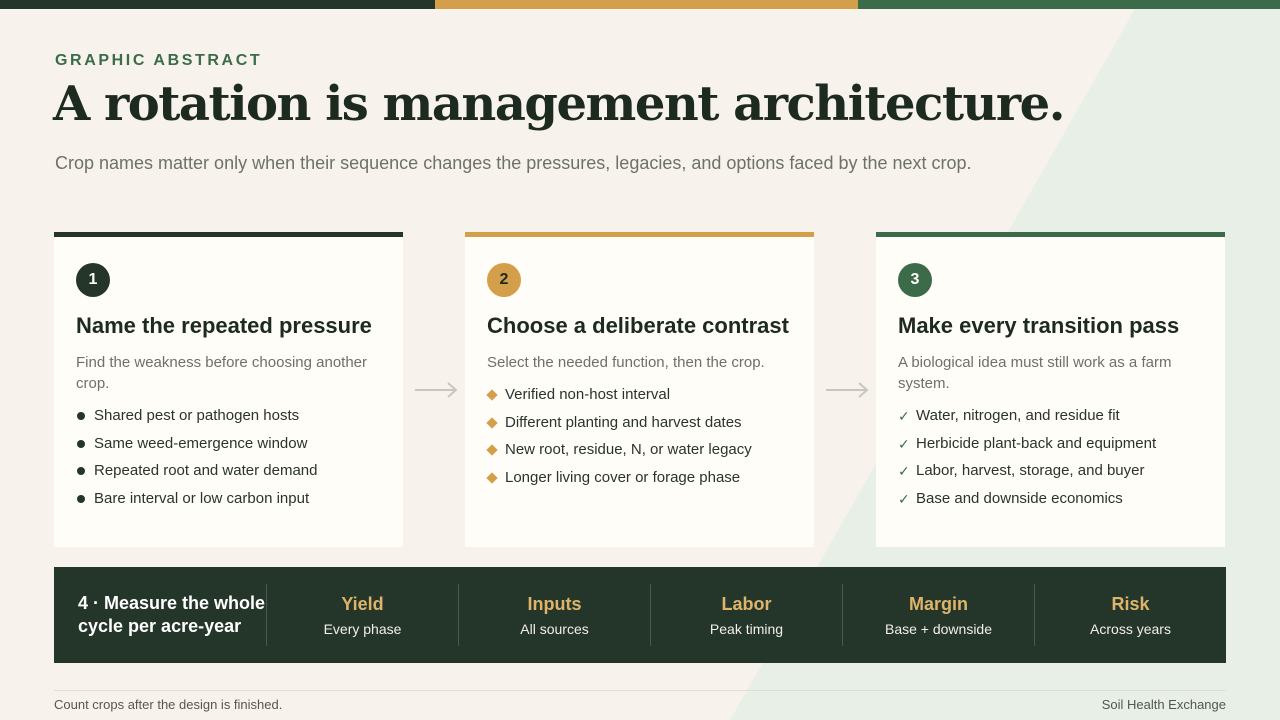 This screenshot has width=1280, height=720. I want to click on top-bar-green-segment, so click(1069, 4).